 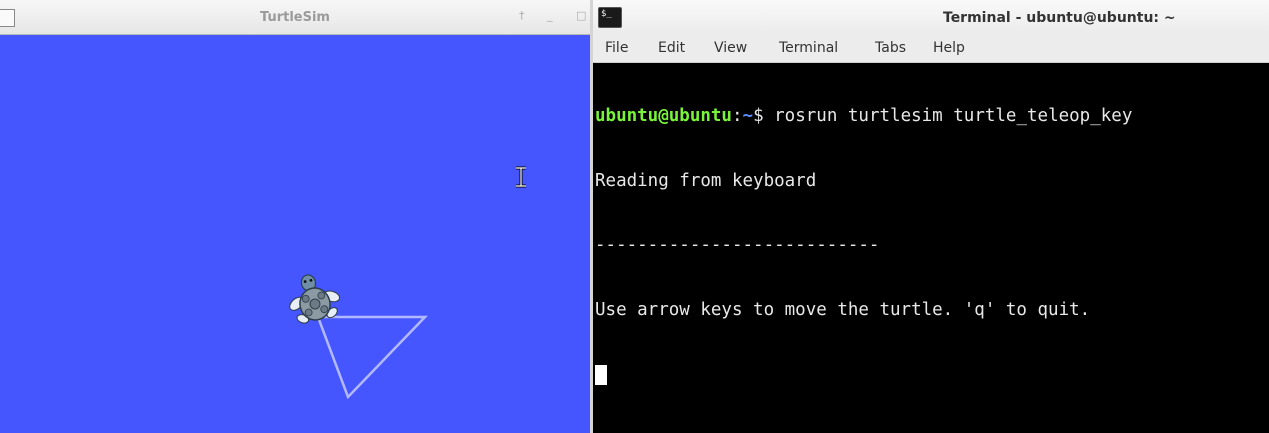 I want to click on output-line: Reading from keyboard, so click(x=706, y=180).